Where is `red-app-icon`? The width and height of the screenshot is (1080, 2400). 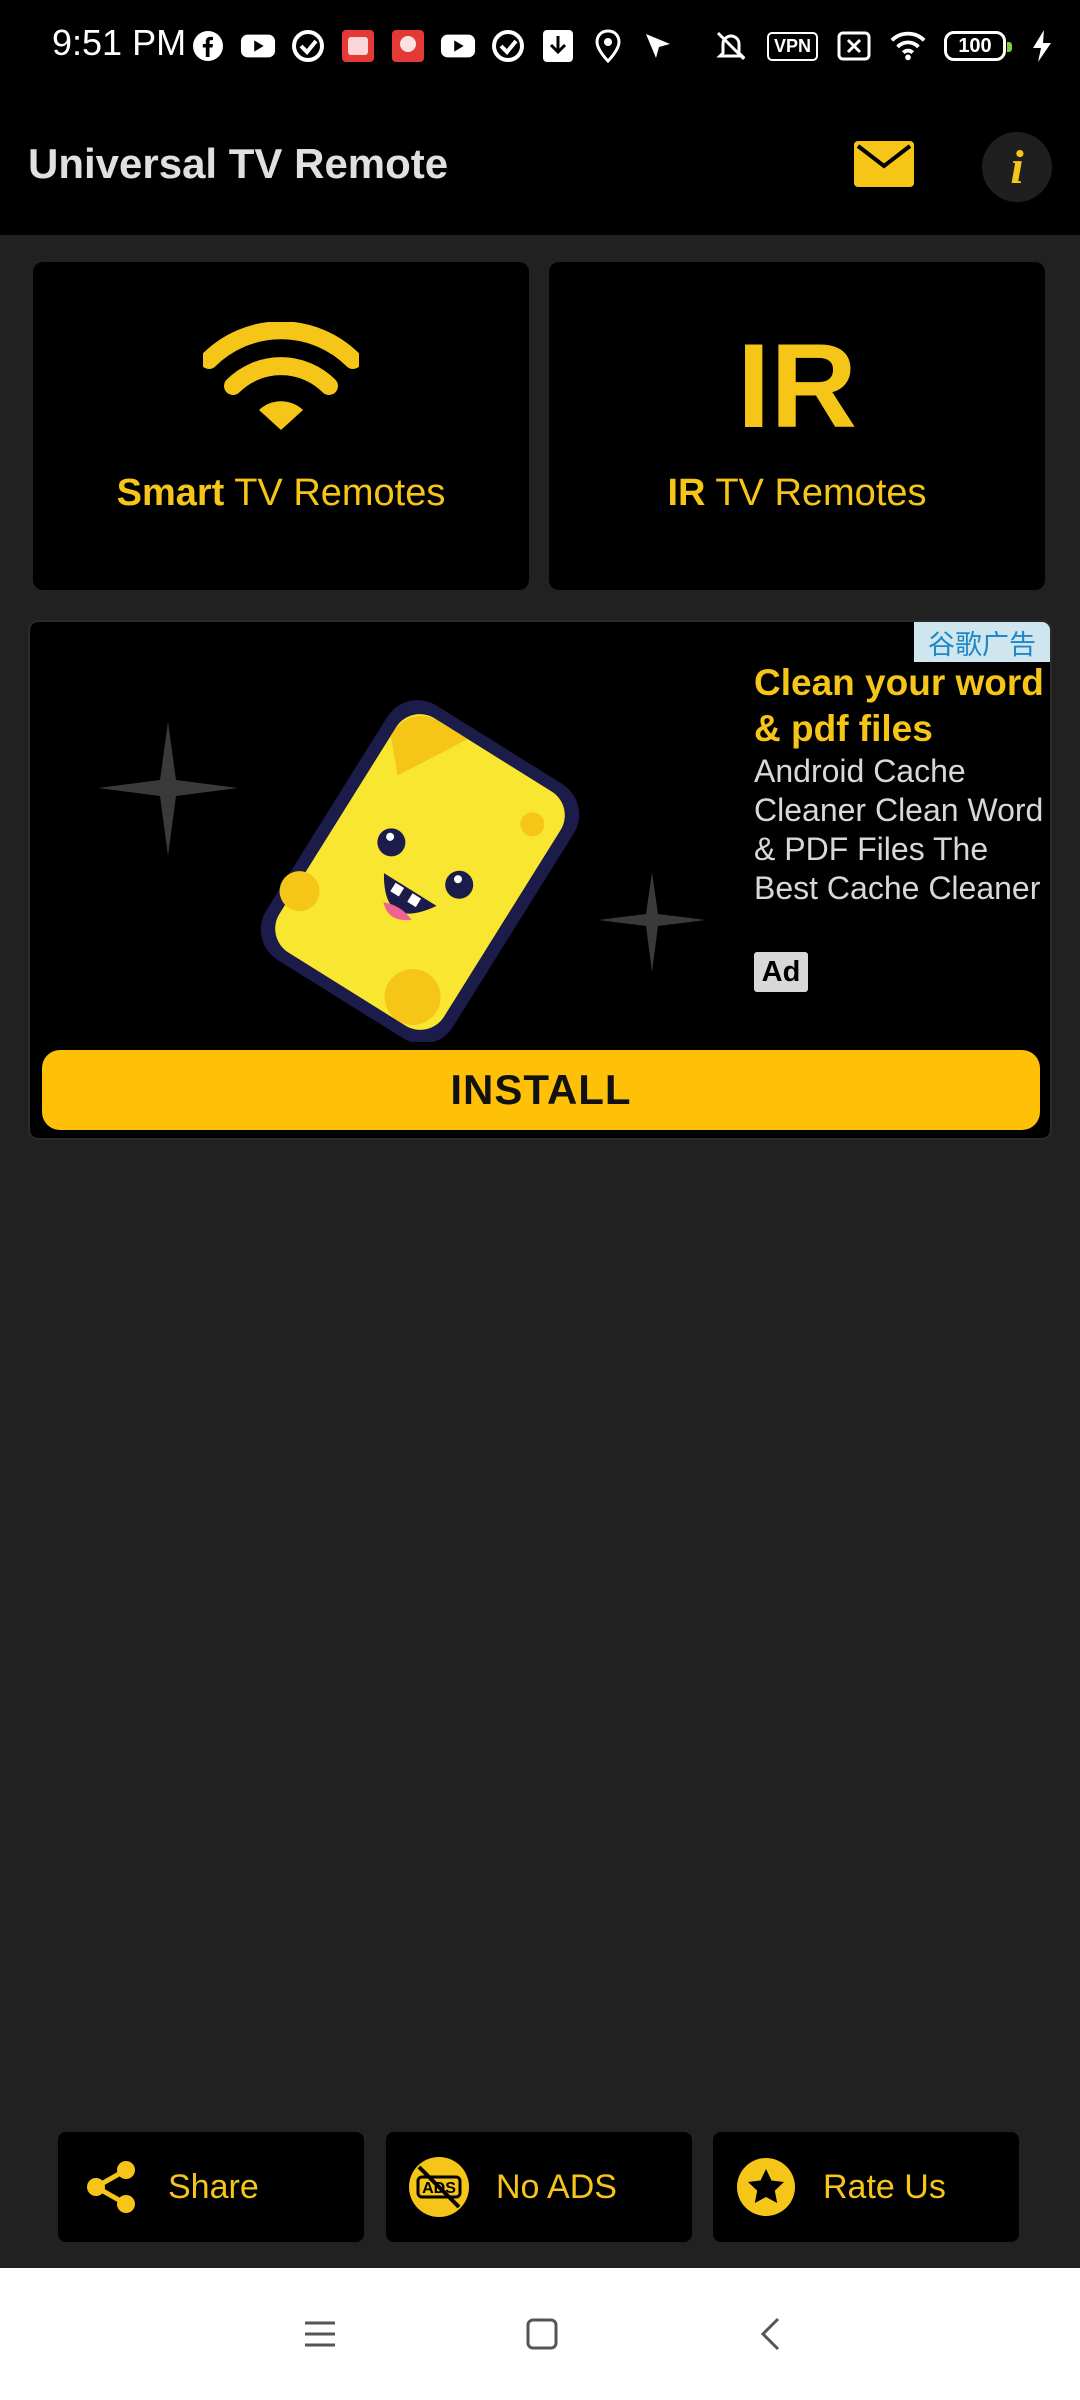 red-app-icon is located at coordinates (408, 46).